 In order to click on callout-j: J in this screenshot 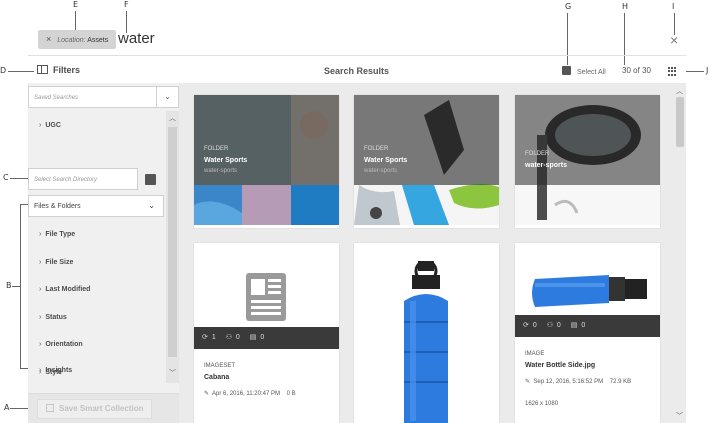, I will do `click(707, 70)`.